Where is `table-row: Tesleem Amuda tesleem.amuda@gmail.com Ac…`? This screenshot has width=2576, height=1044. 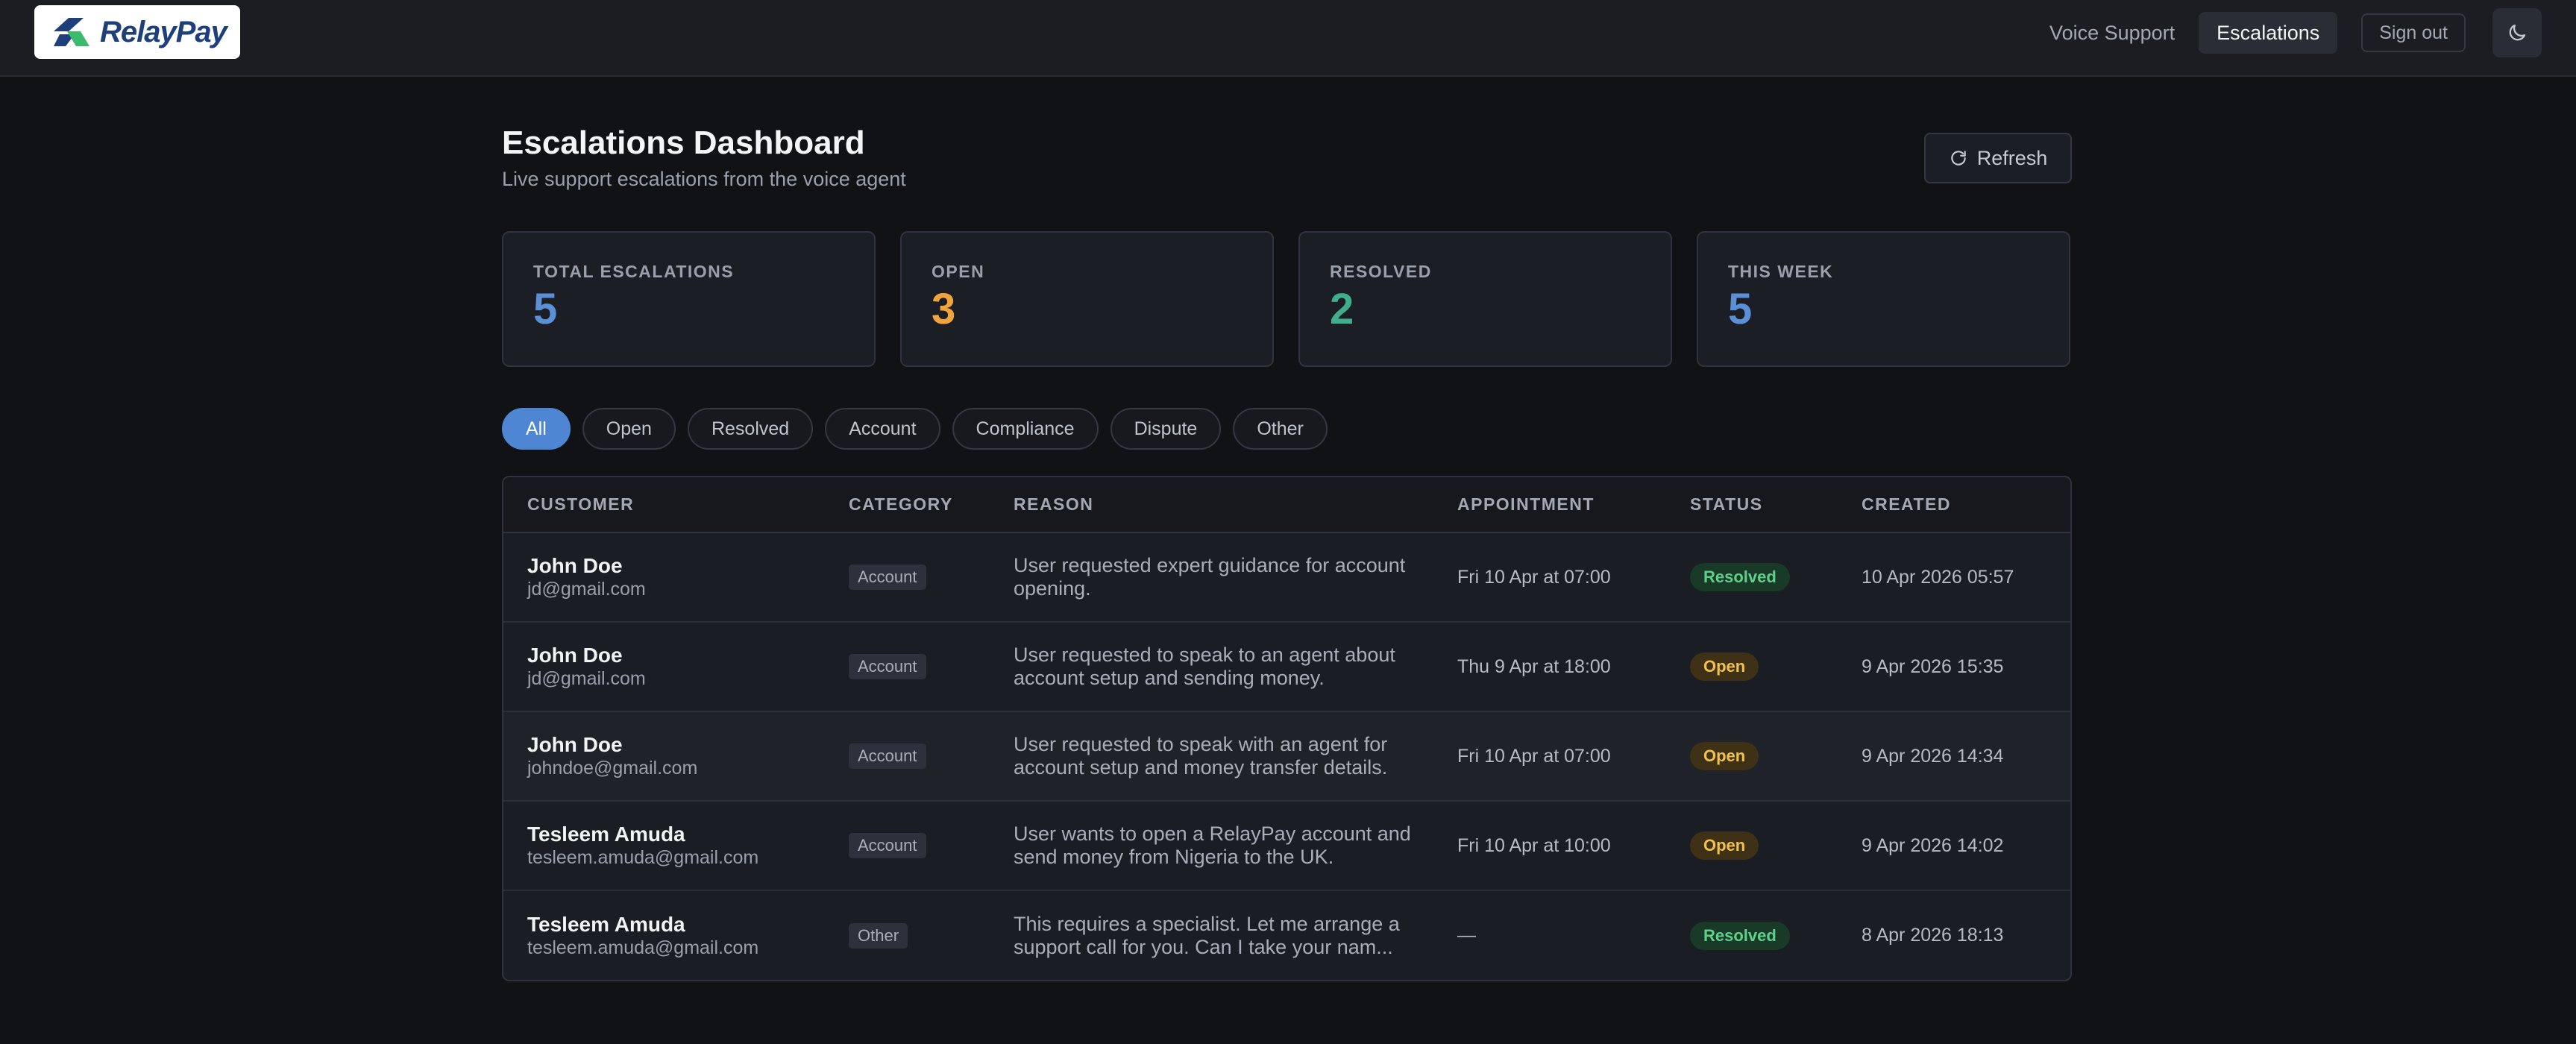
table-row: Tesleem Amuda tesleem.amuda@gmail.com Ac… is located at coordinates (1287, 845).